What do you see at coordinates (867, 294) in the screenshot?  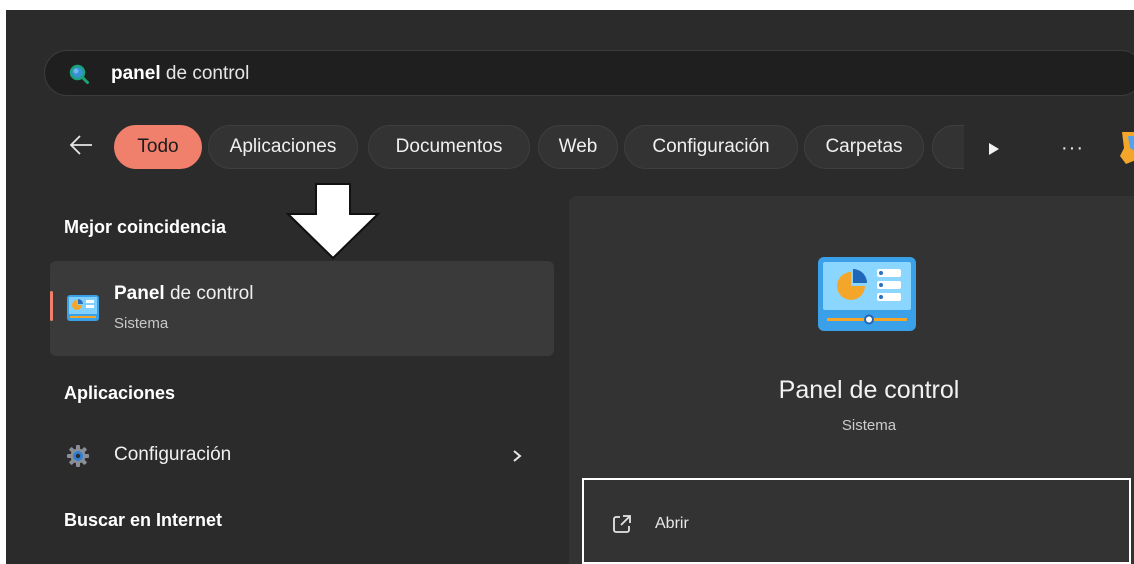 I see `control-panel-large-icon` at bounding box center [867, 294].